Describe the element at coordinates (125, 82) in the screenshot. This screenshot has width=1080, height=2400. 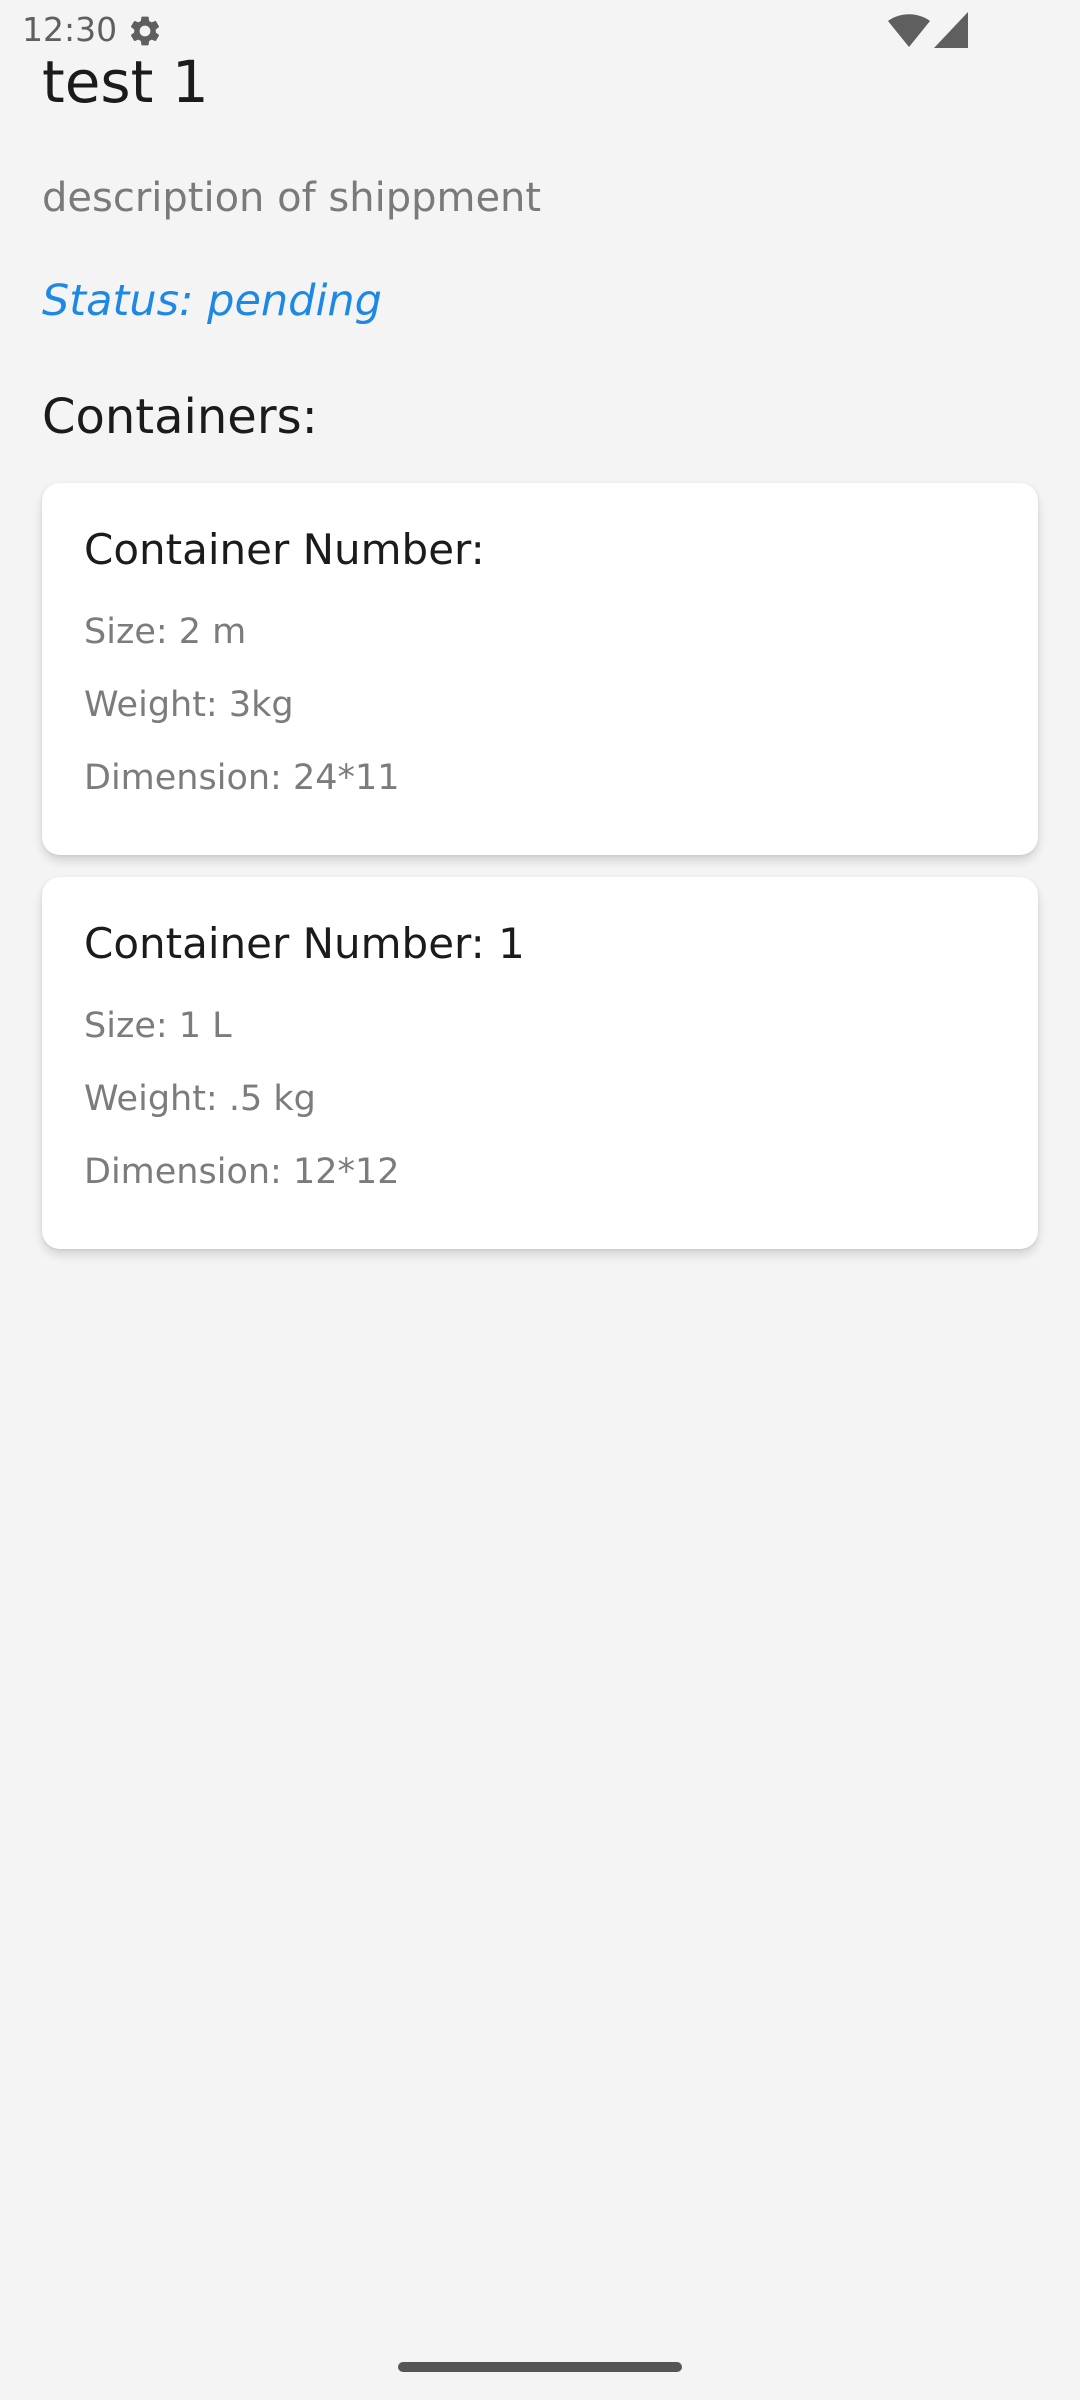
I see `shipment-title: test 1` at that location.